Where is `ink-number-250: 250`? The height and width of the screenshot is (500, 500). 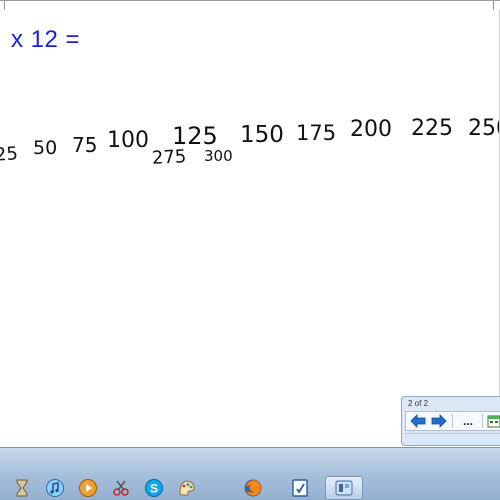 ink-number-250: 250 is located at coordinates (484, 128).